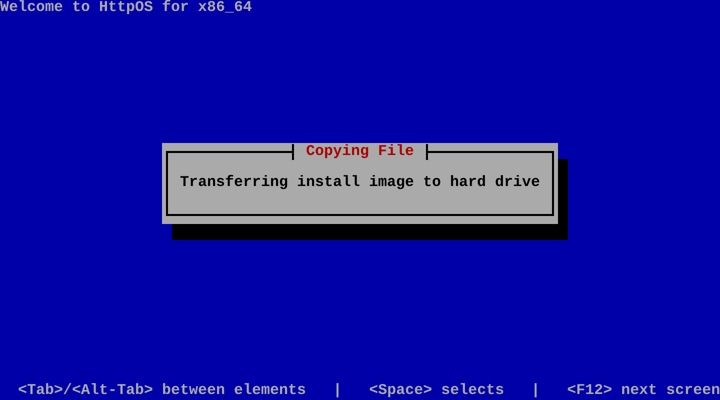 This screenshot has height=400, width=720. Describe the element at coordinates (126, 8) in the screenshot. I see `welcome-title: Welcome to HttpOS for x86_64` at that location.